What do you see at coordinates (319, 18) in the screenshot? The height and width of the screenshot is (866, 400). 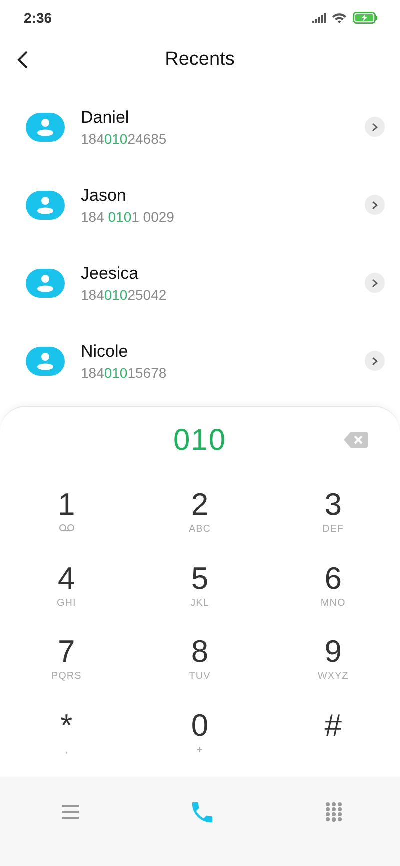 I see `signal-icon` at bounding box center [319, 18].